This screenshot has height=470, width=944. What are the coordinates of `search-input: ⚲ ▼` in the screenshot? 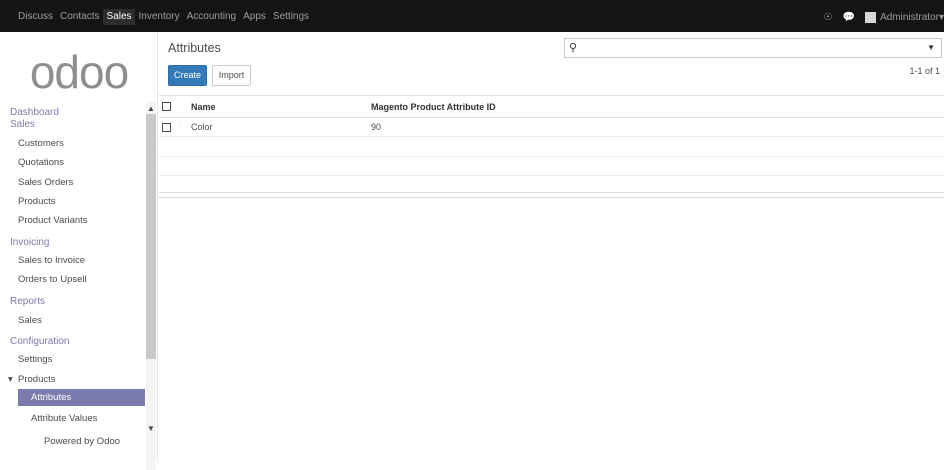 It's located at (753, 48).